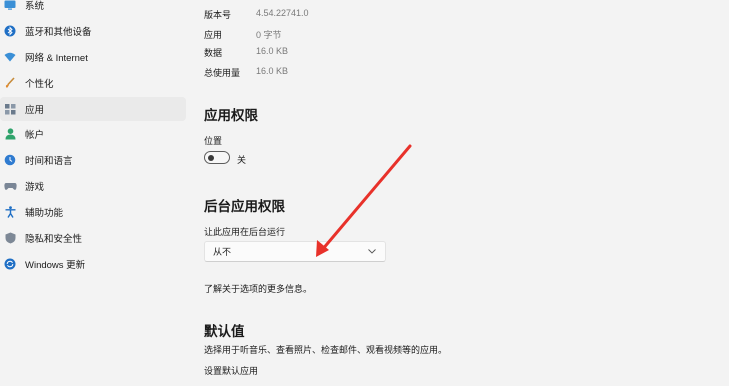 Image resolution: width=729 pixels, height=386 pixels. Describe the element at coordinates (224, 331) in the screenshot. I see `defaults-title: 默认值` at that location.